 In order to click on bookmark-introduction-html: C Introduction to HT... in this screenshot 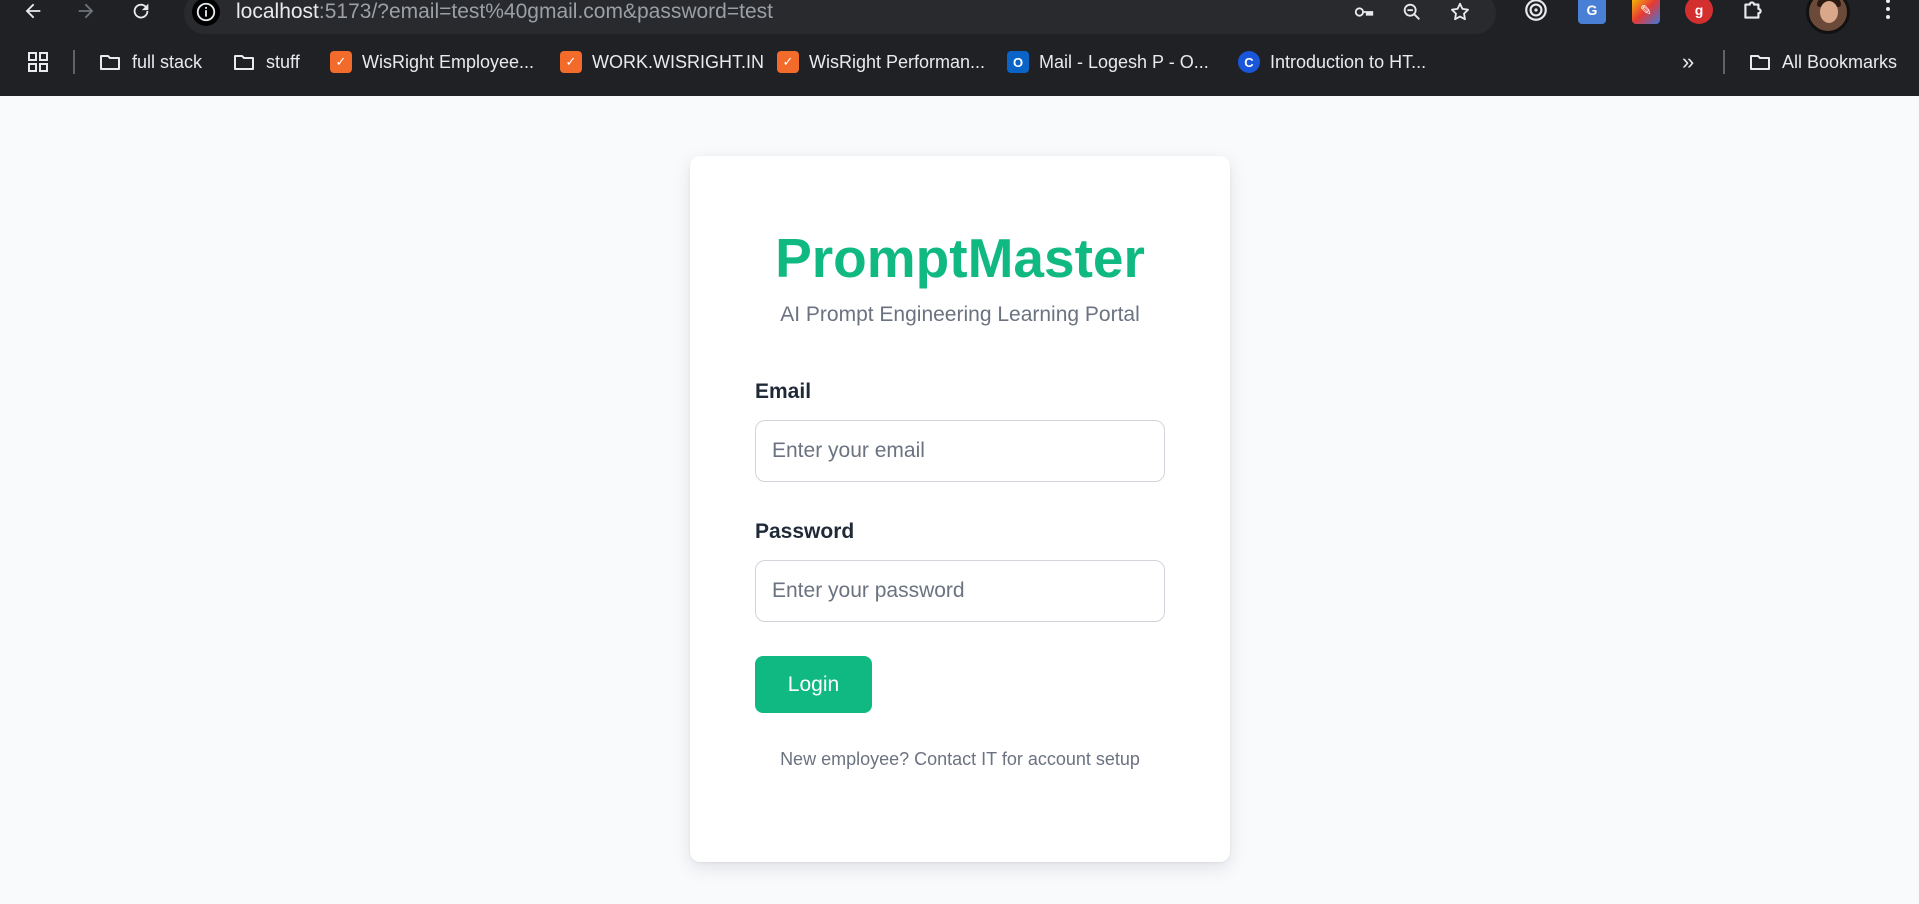, I will do `click(1332, 62)`.